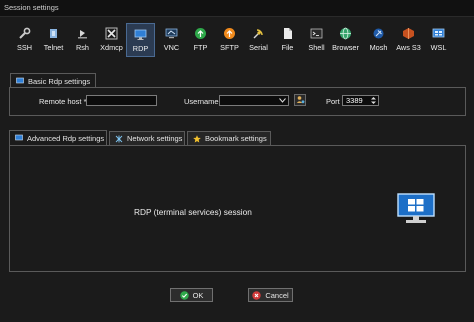 This screenshot has height=322, width=474. I want to click on session-type-vnc: VNC, so click(171, 40).